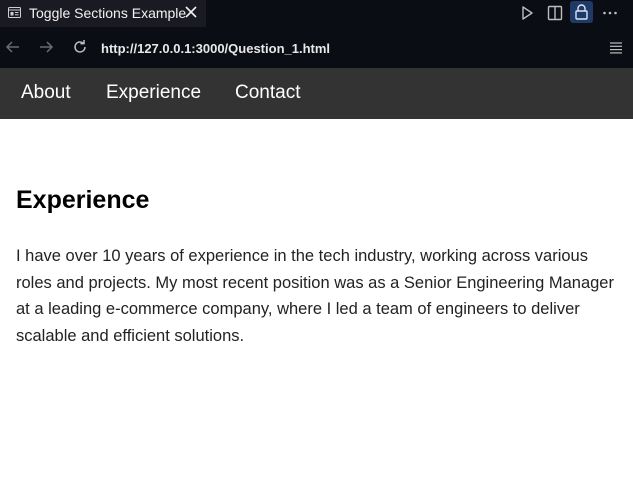  Describe the element at coordinates (191, 12) in the screenshot. I see `close-icon` at that location.